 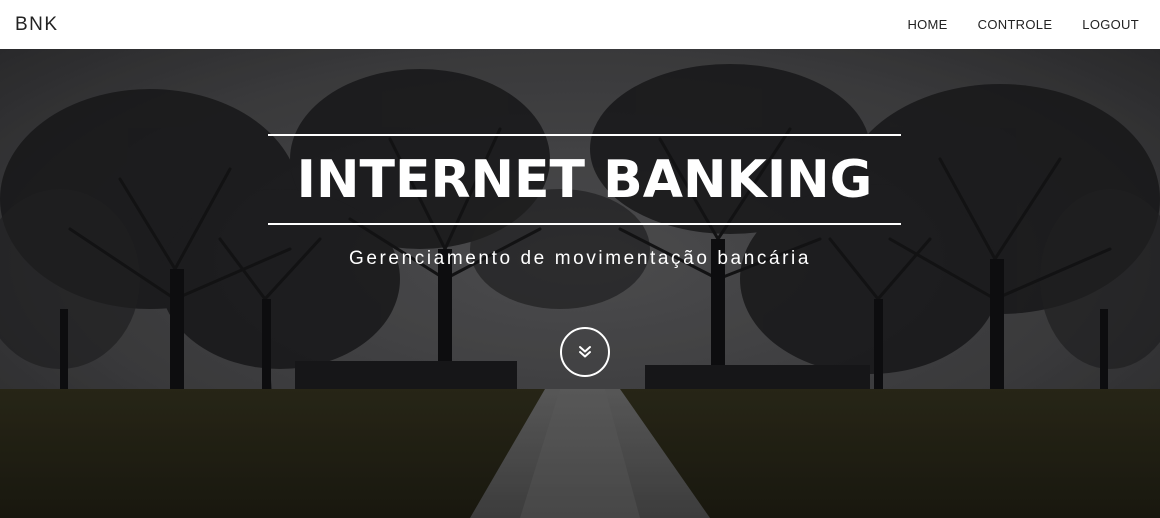 I want to click on brand-logo: BNK, so click(x=37, y=25).